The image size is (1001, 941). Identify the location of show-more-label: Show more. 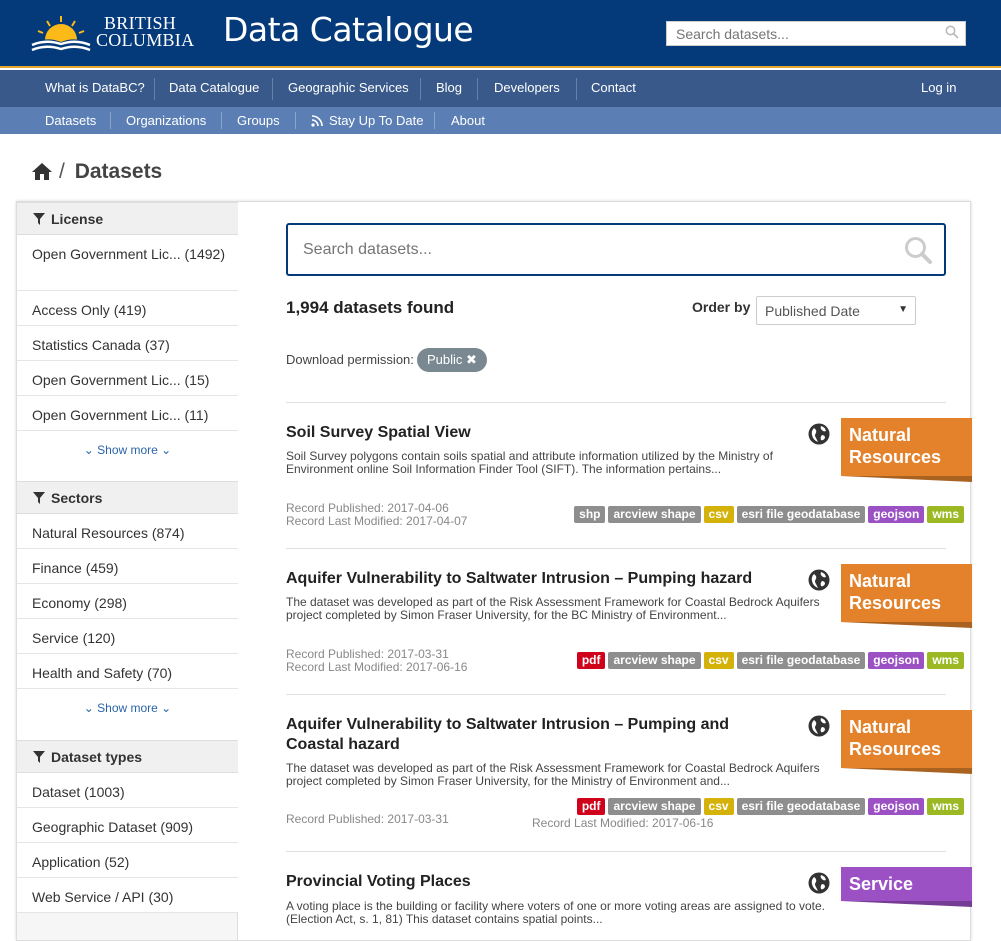
(127, 450).